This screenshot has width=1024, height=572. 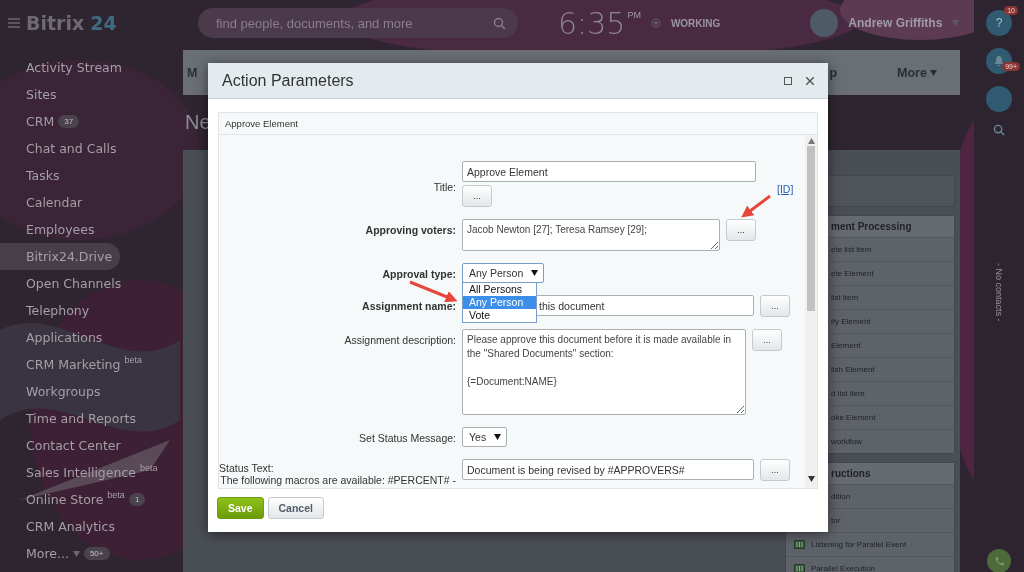 I want to click on sidebar-item: Sales Intelligence beta, so click(x=83, y=472).